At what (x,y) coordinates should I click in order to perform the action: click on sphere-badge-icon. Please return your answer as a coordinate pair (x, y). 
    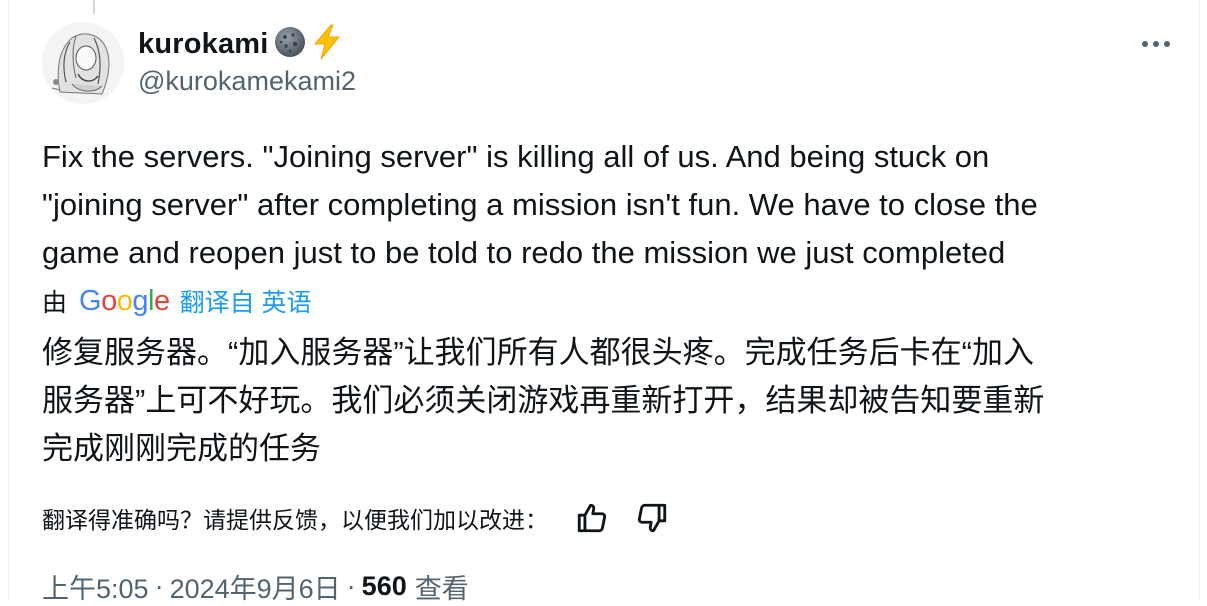
    Looking at the image, I should click on (290, 44).